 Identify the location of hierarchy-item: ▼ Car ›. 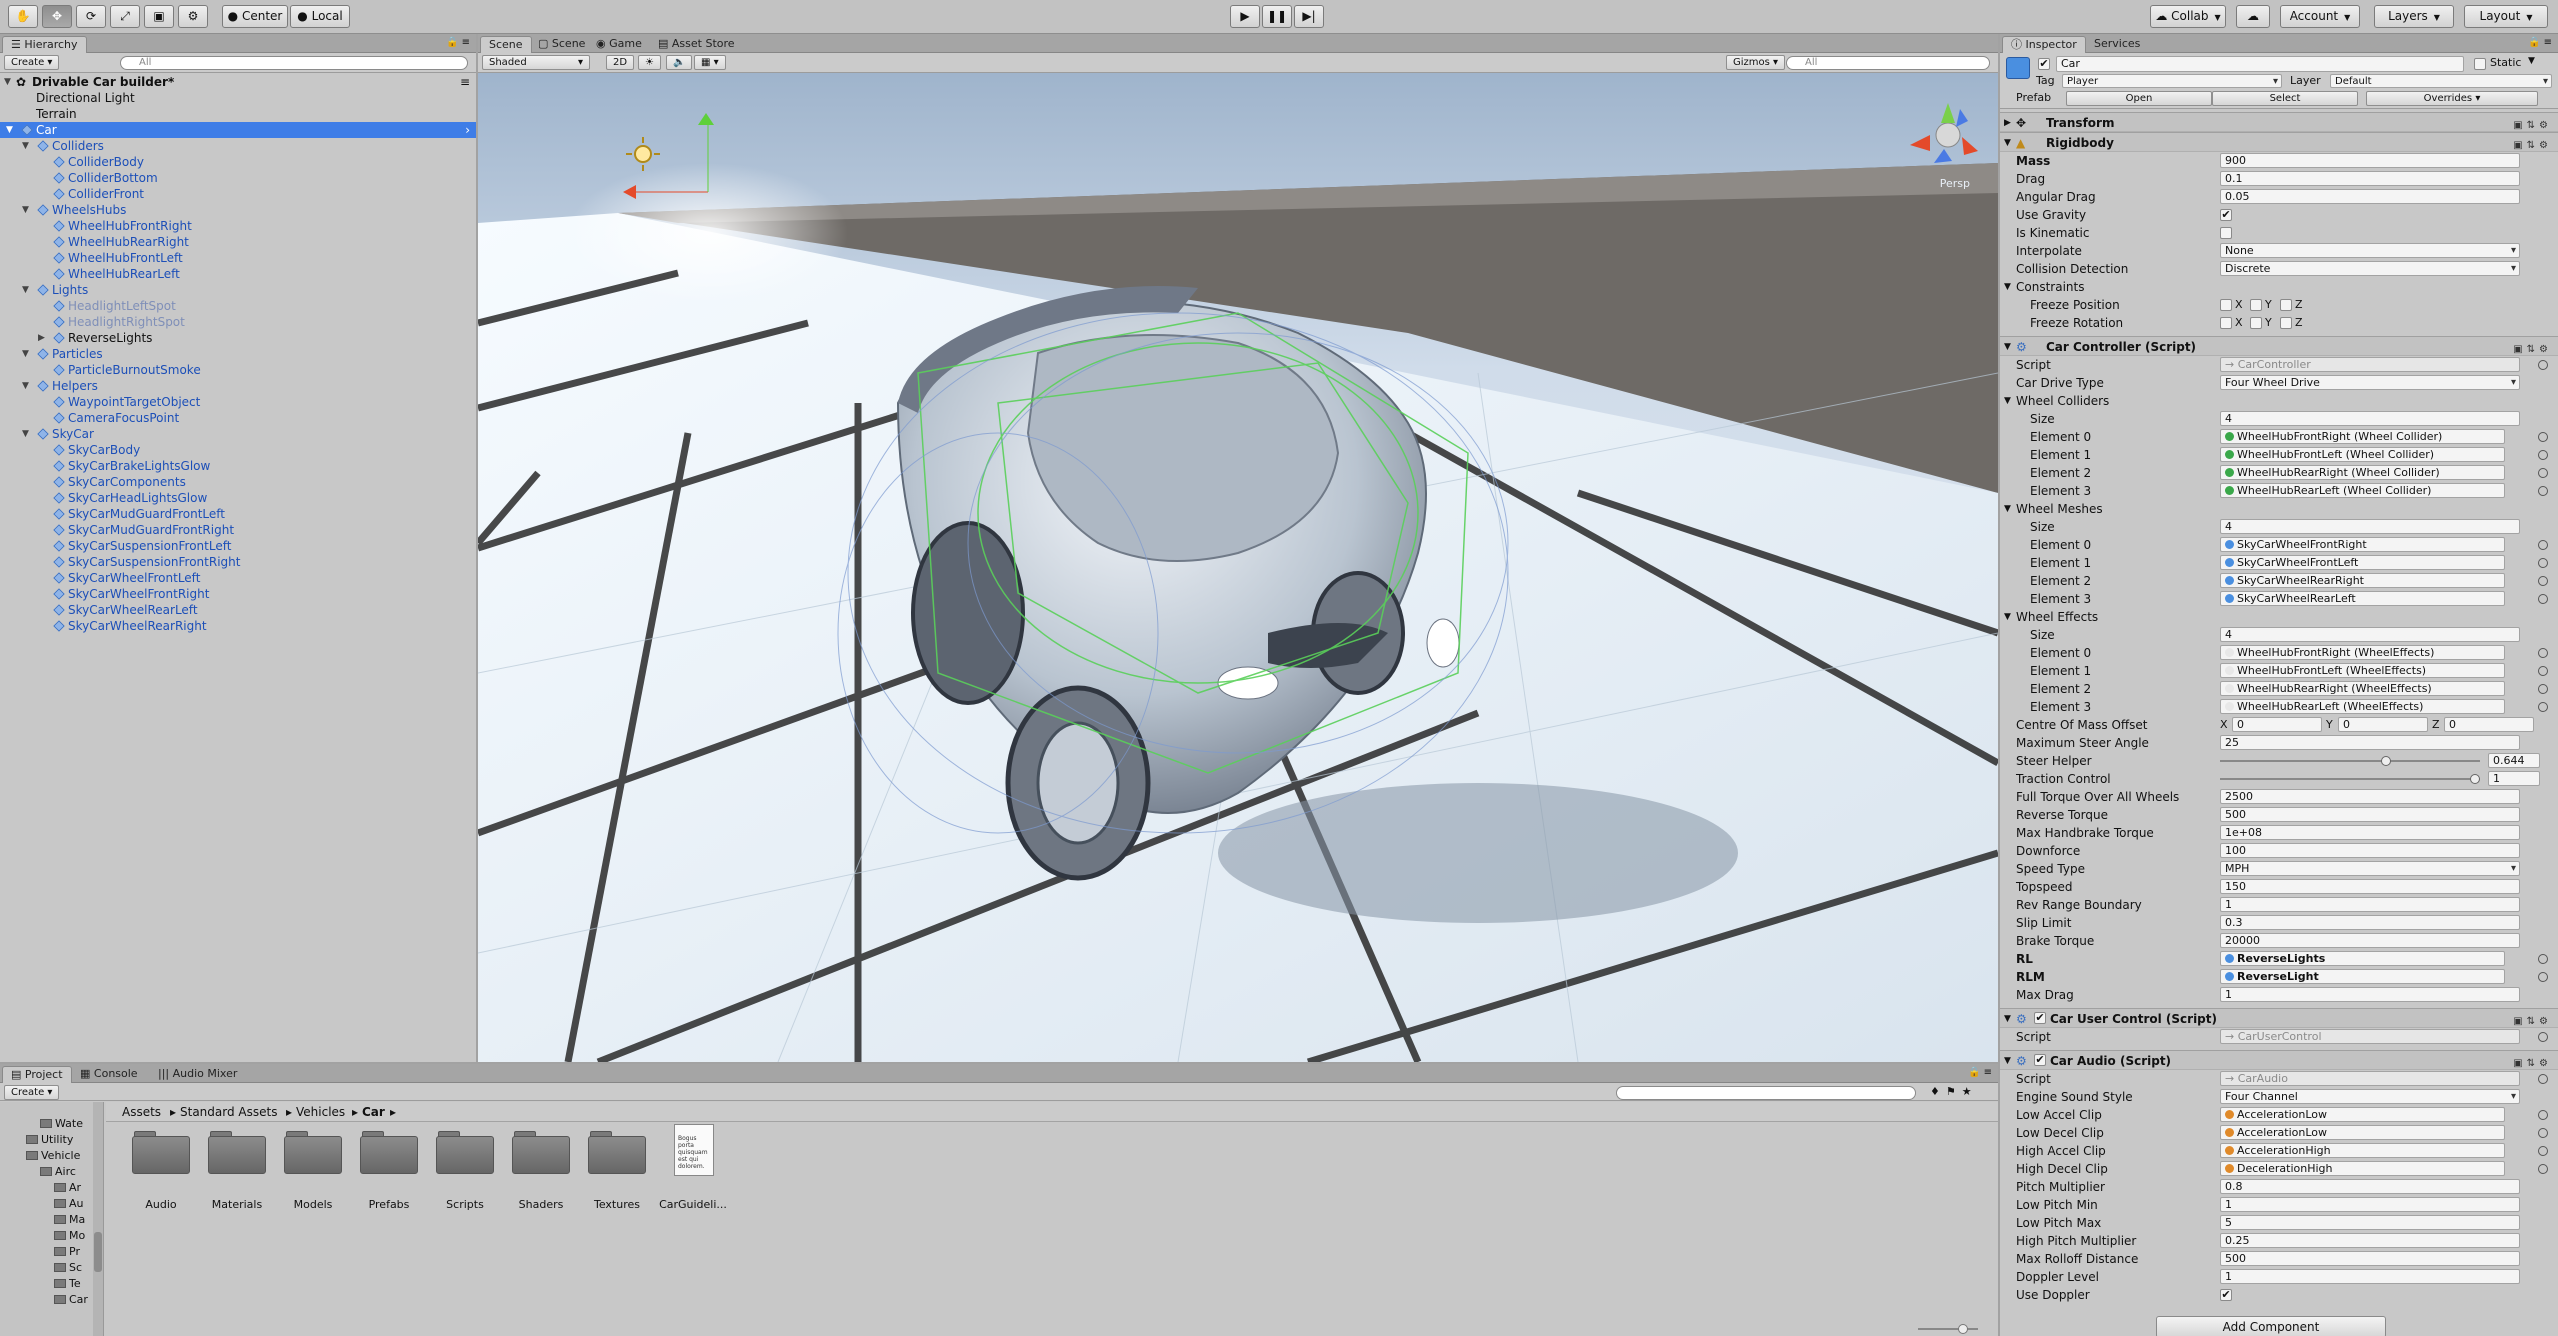
(238, 130).